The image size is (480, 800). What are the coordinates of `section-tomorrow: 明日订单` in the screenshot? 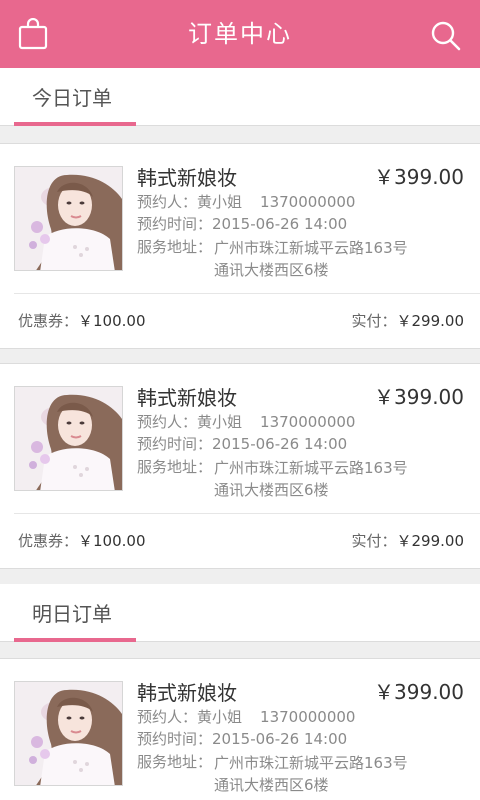 It's located at (240, 613).